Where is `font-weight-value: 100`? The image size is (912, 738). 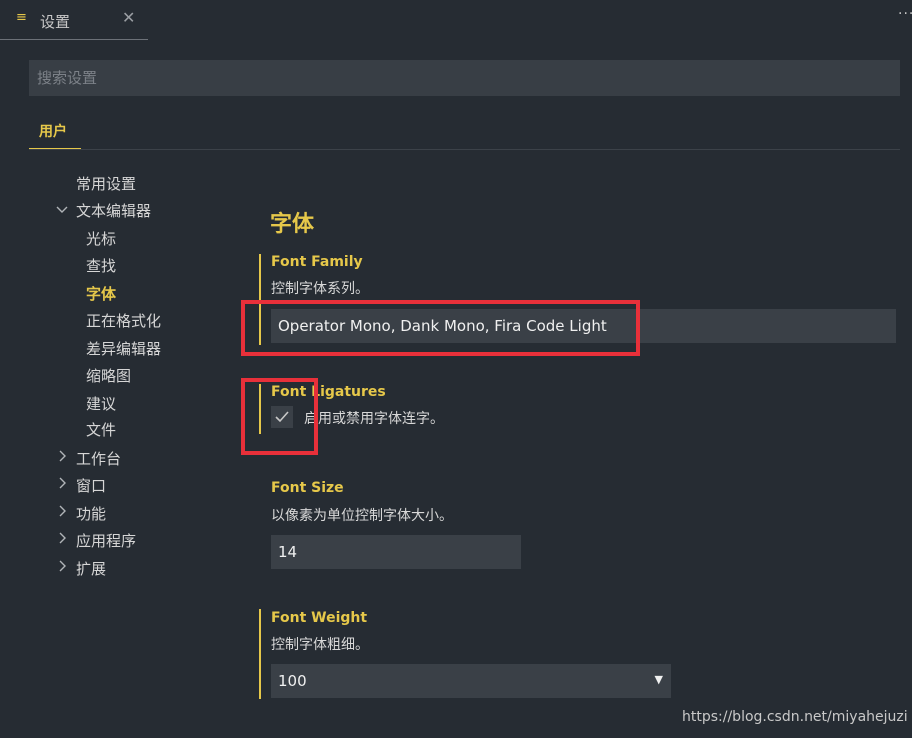
font-weight-value: 100 is located at coordinates (292, 681).